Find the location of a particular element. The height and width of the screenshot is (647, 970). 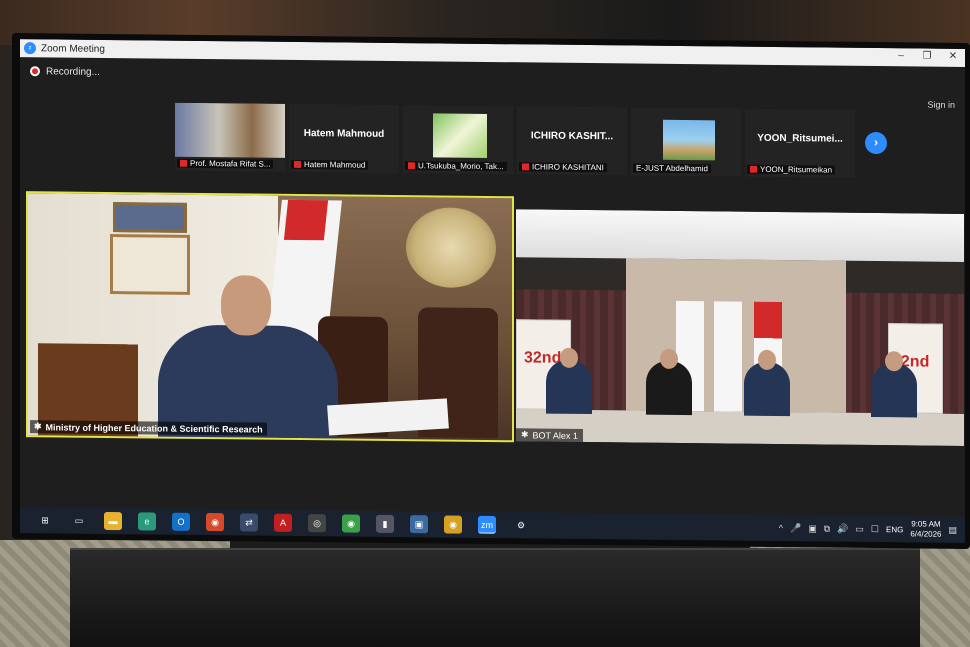

windows-start-icon: ⊞ is located at coordinates (45, 520).